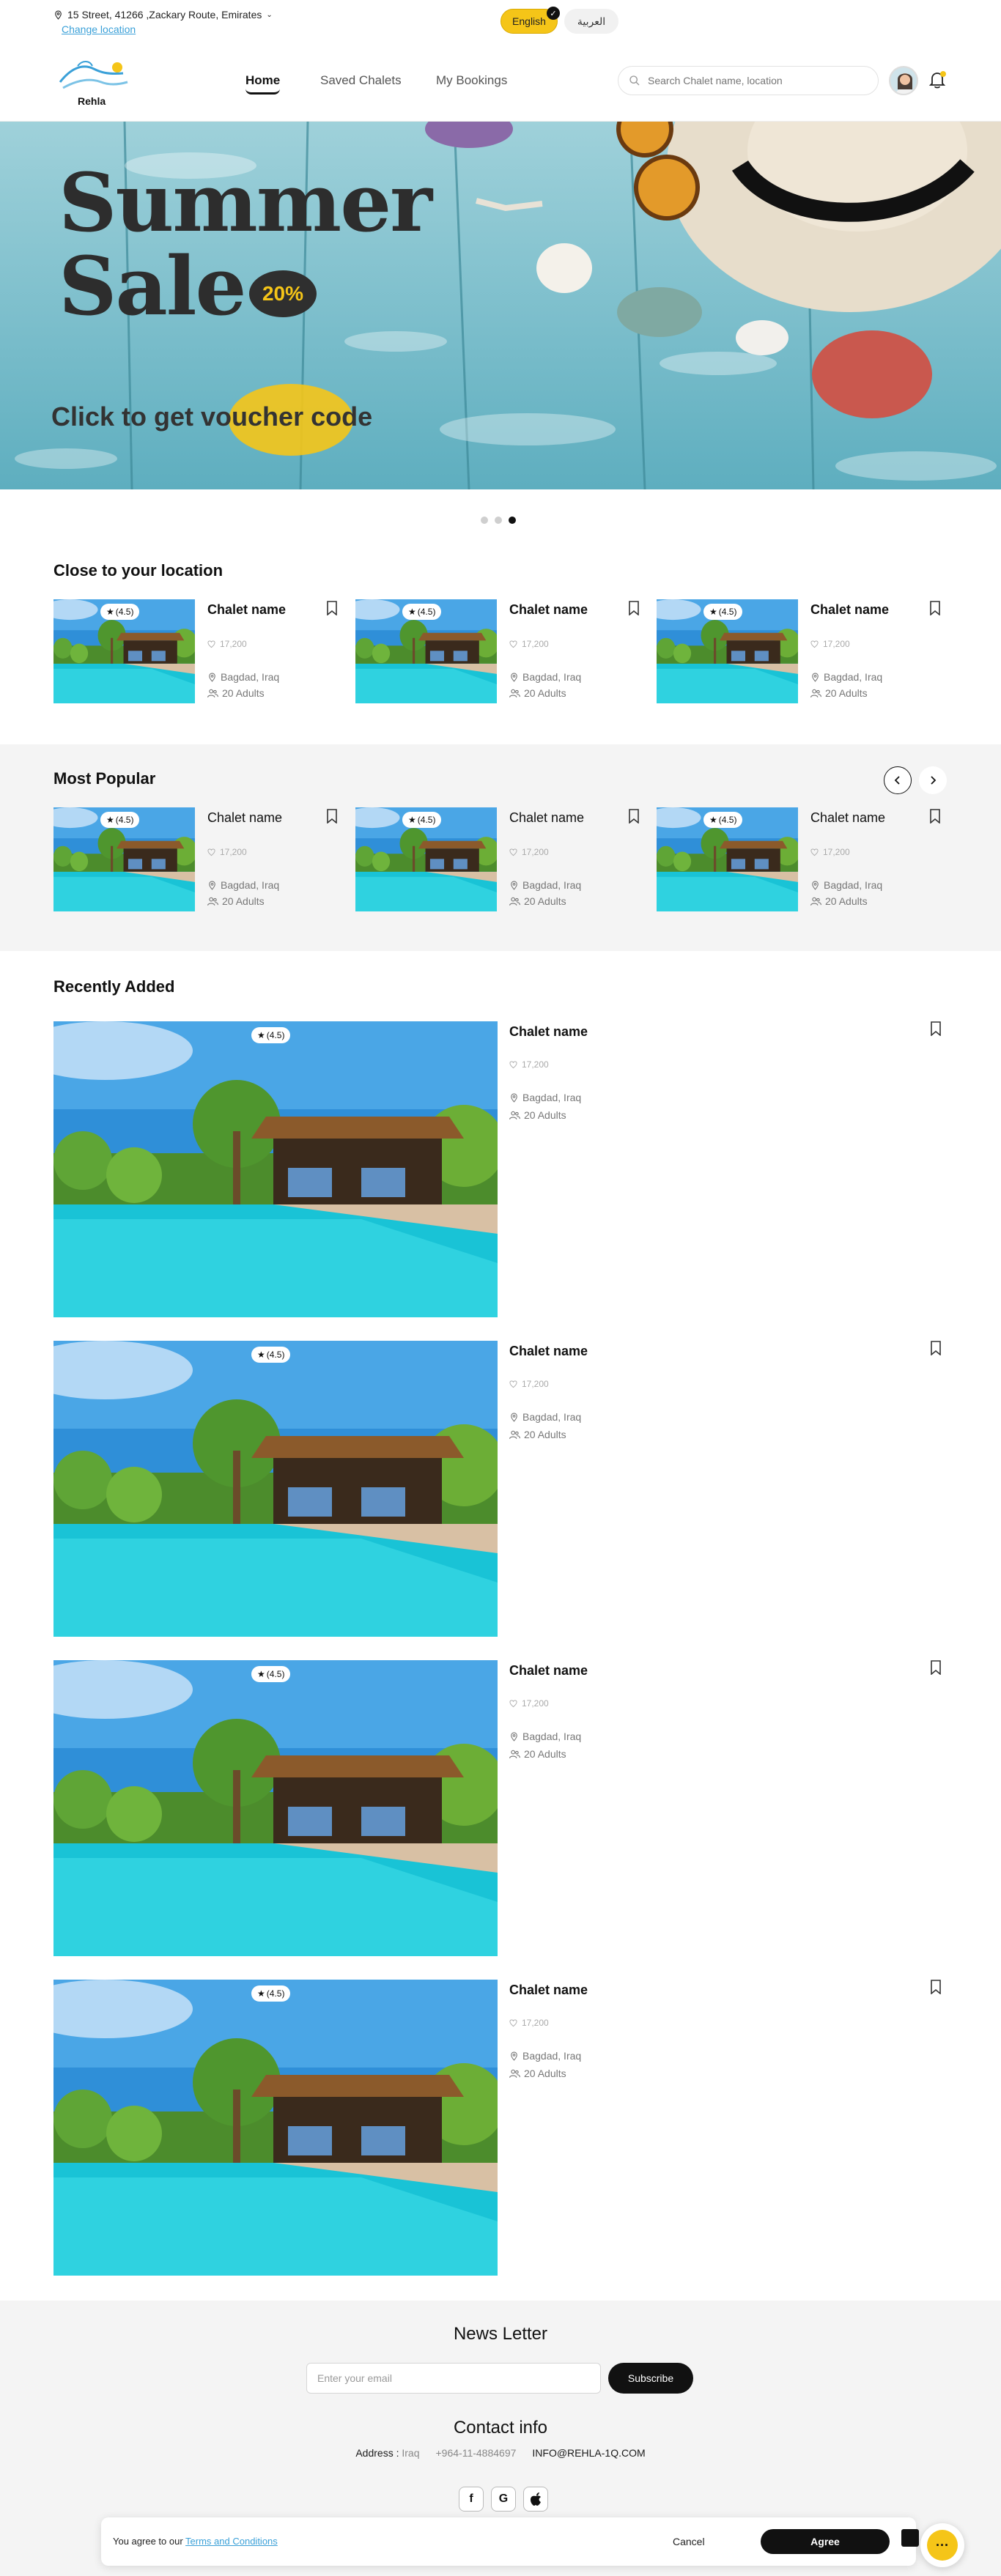 This screenshot has width=1001, height=2576. I want to click on notifications-button, so click(937, 80).